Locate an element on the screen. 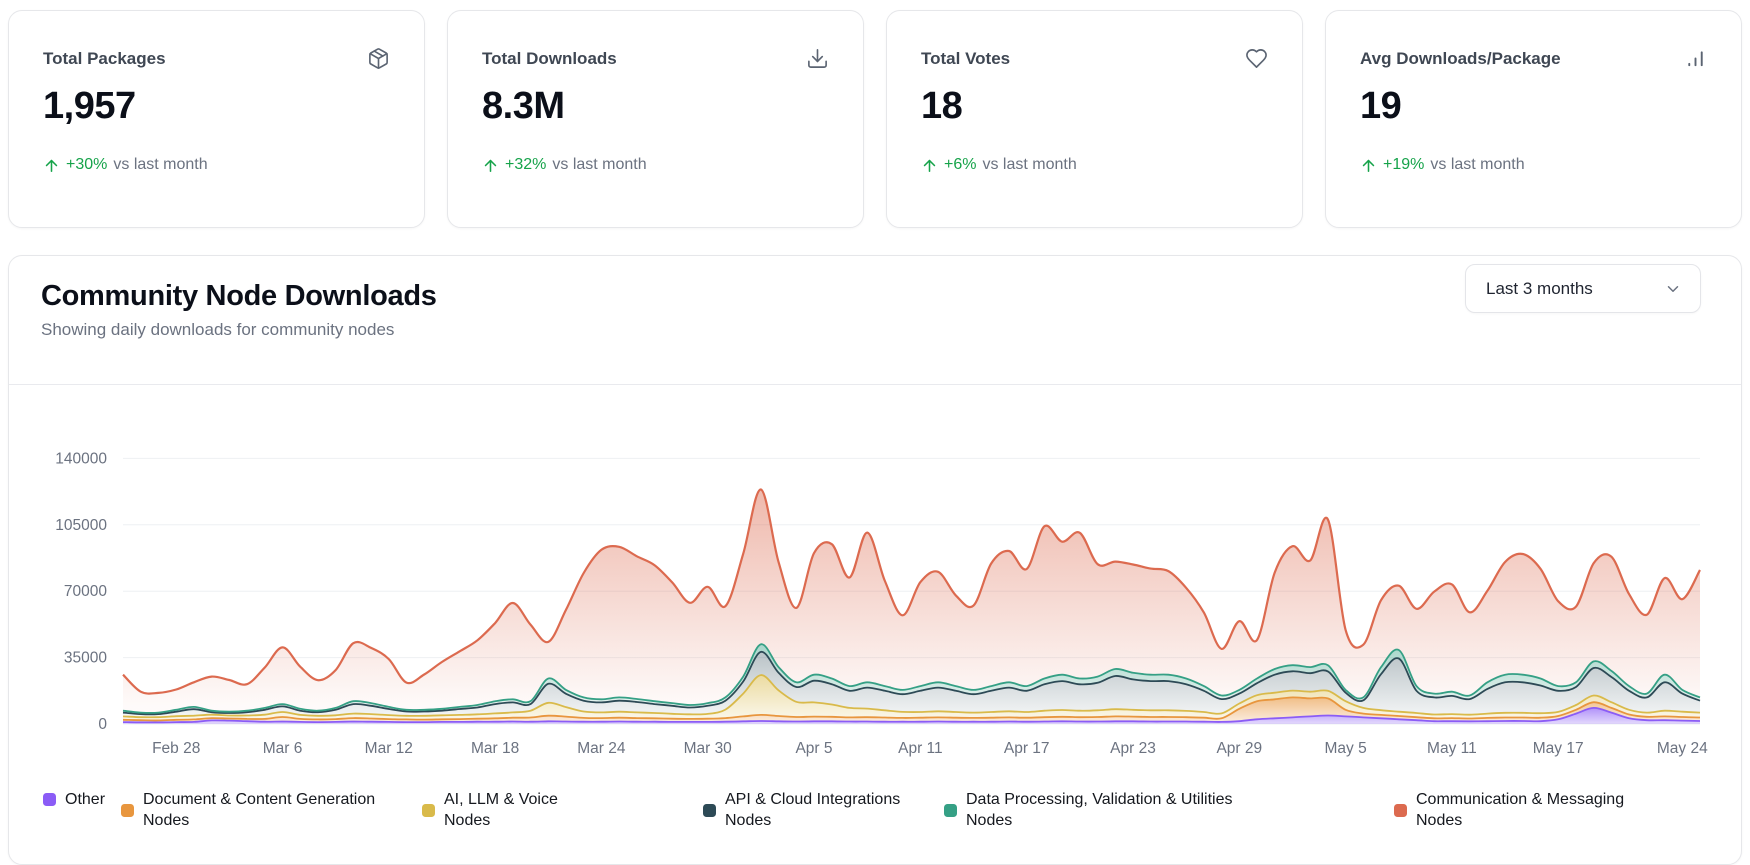 Image resolution: width=1750 pixels, height=865 pixels. x-axis-label: Apr 29 is located at coordinates (1239, 748).